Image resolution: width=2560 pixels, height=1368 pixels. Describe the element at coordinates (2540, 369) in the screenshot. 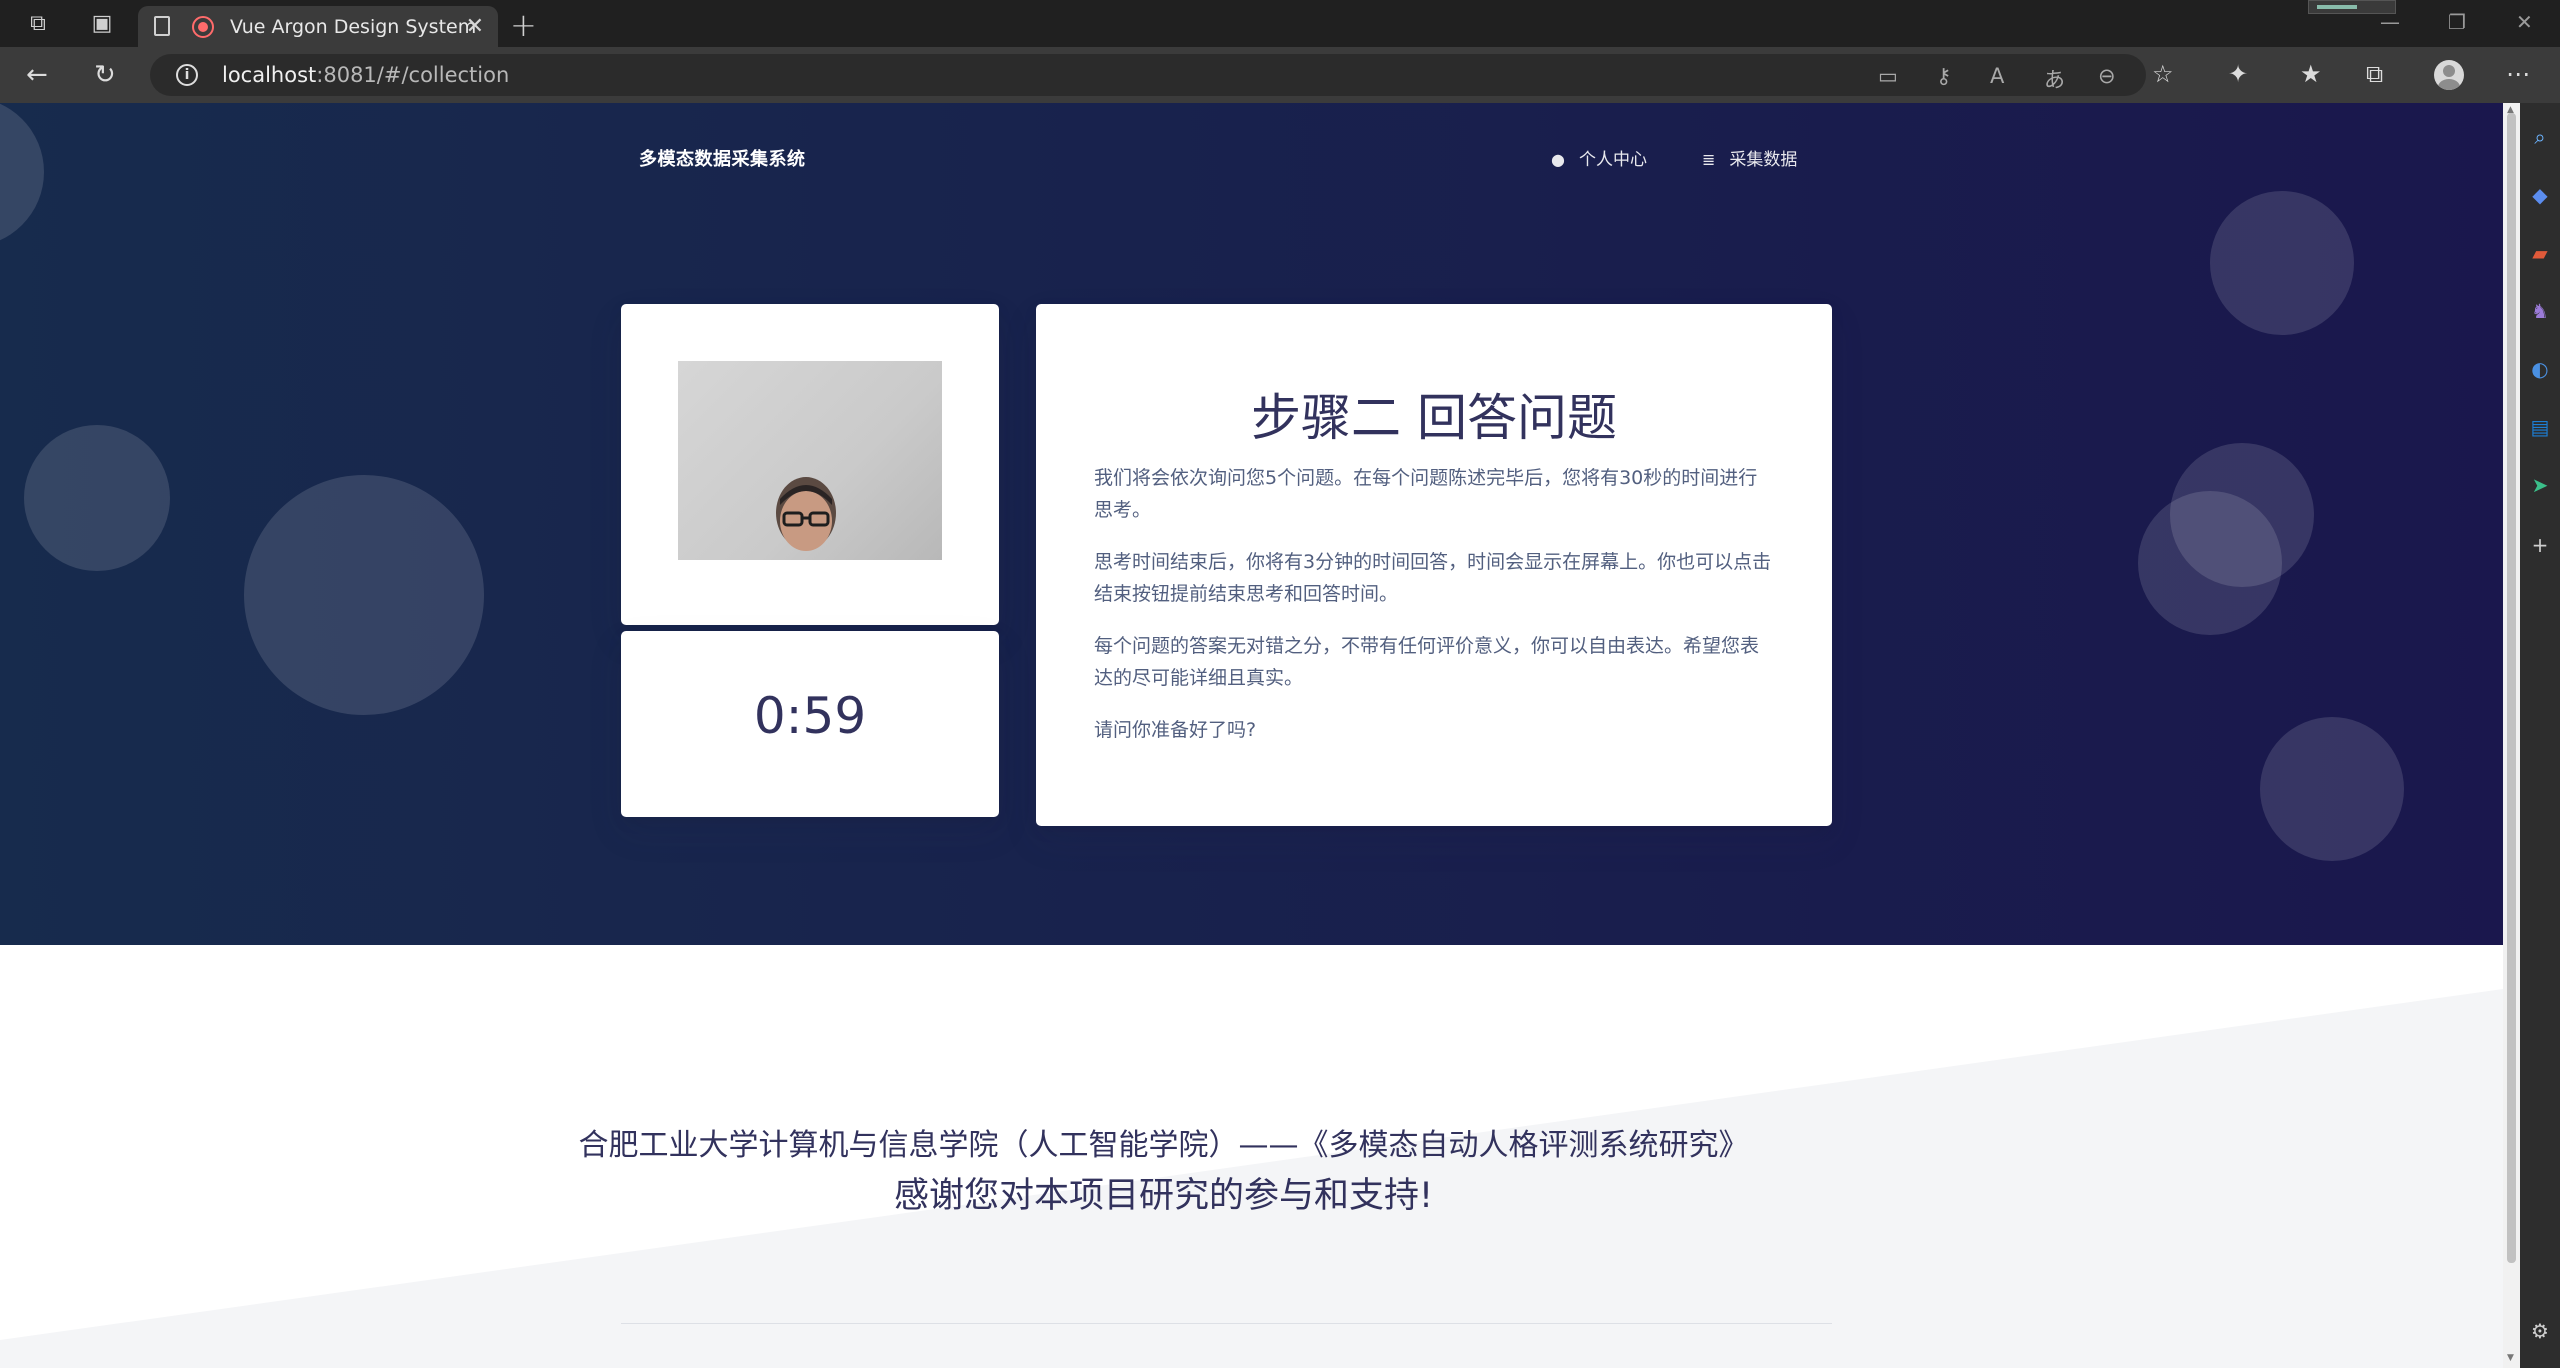

I see `microsoft-365-icon: ◐` at that location.